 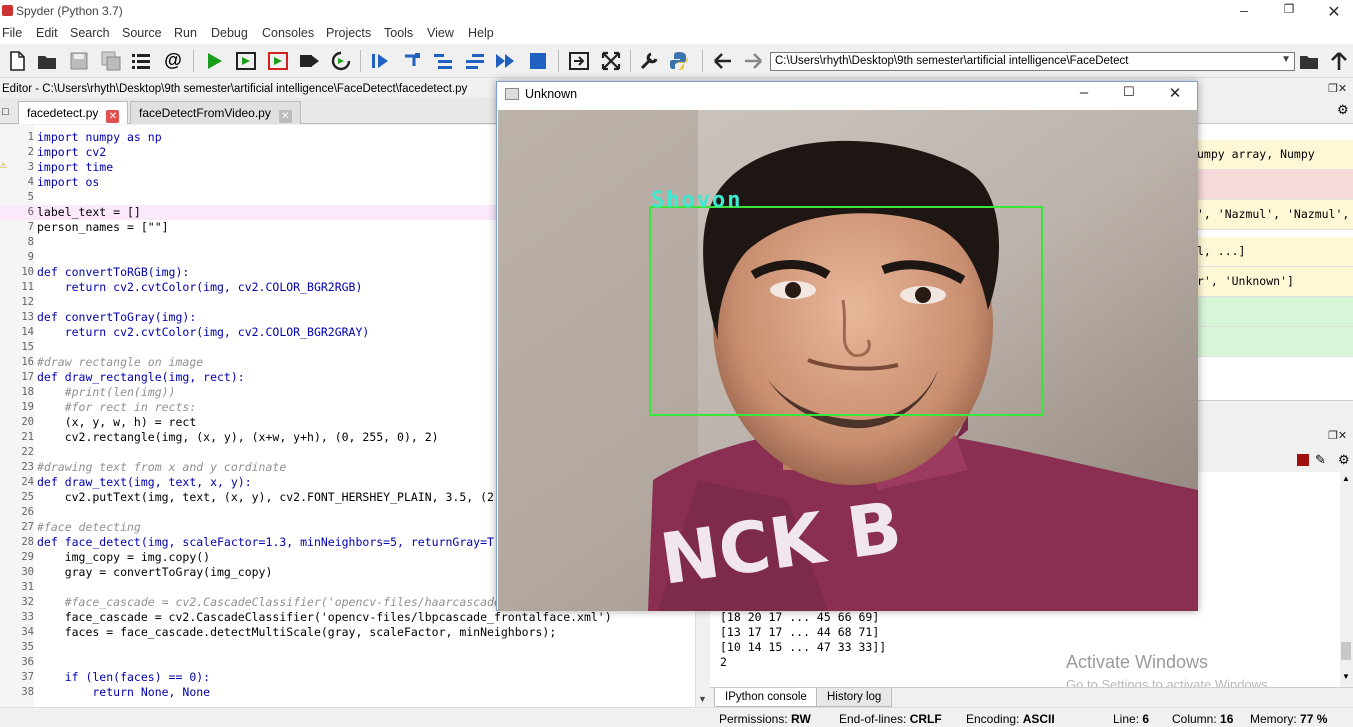 What do you see at coordinates (30, 152) in the screenshot?
I see `line-number: 2` at bounding box center [30, 152].